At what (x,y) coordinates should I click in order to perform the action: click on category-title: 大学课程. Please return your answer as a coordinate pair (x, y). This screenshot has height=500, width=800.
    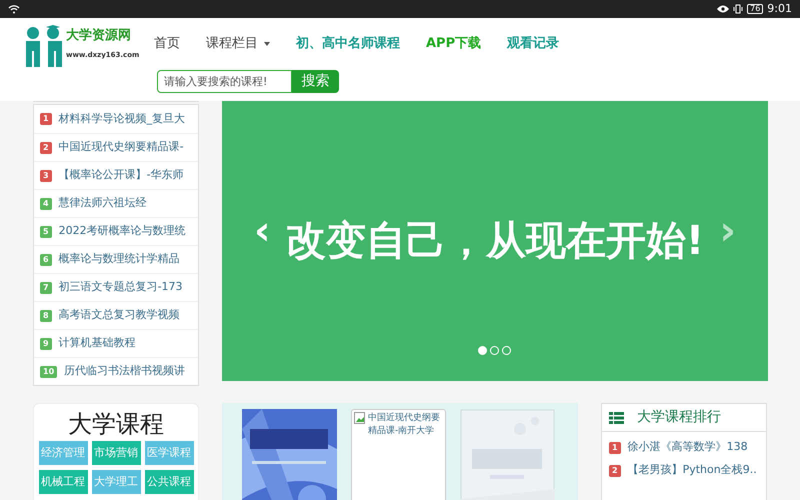
    Looking at the image, I should click on (116, 424).